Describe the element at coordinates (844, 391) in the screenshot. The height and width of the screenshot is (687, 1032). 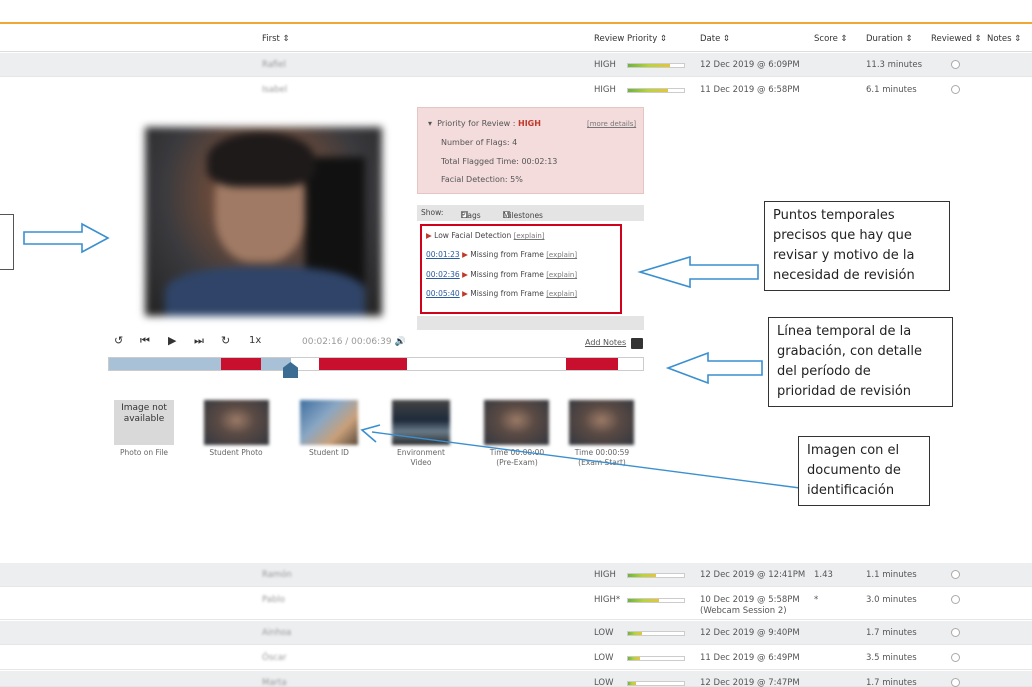
I see `callout-line: prioridad de revisión` at that location.